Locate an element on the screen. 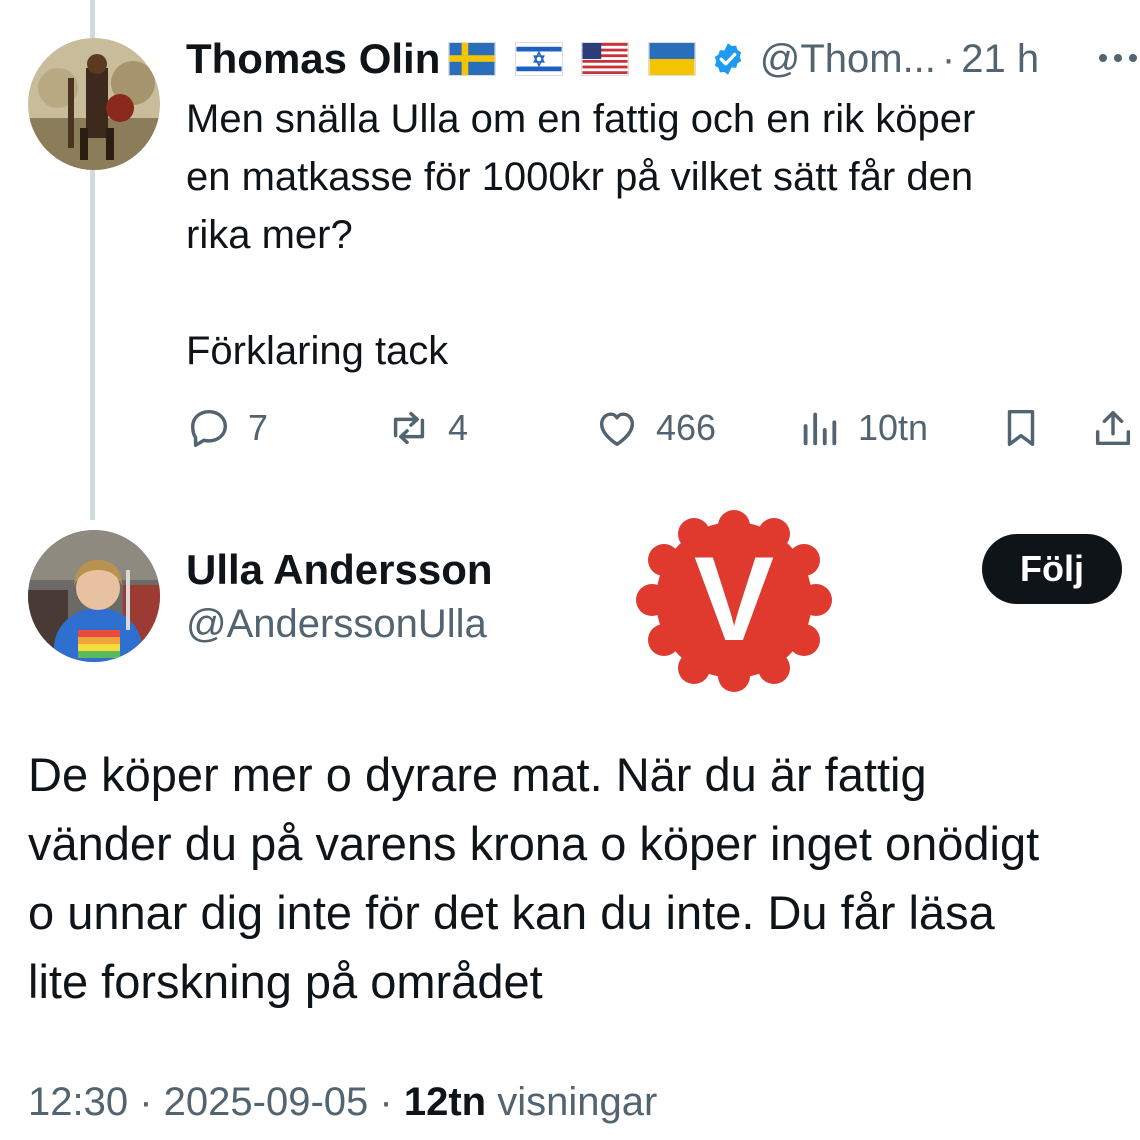 The height and width of the screenshot is (1140, 1140). sweden-flag-icon is located at coordinates (472, 59).